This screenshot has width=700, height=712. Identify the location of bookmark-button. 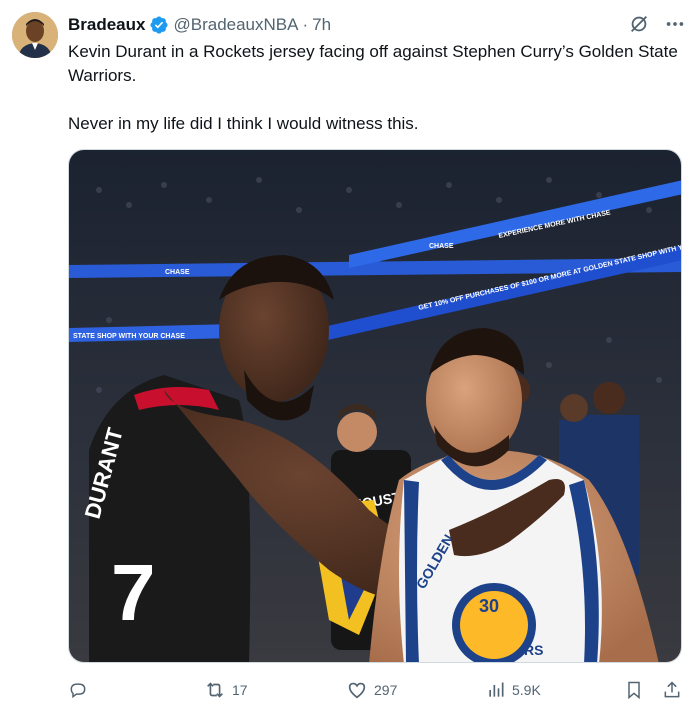
(634, 690).